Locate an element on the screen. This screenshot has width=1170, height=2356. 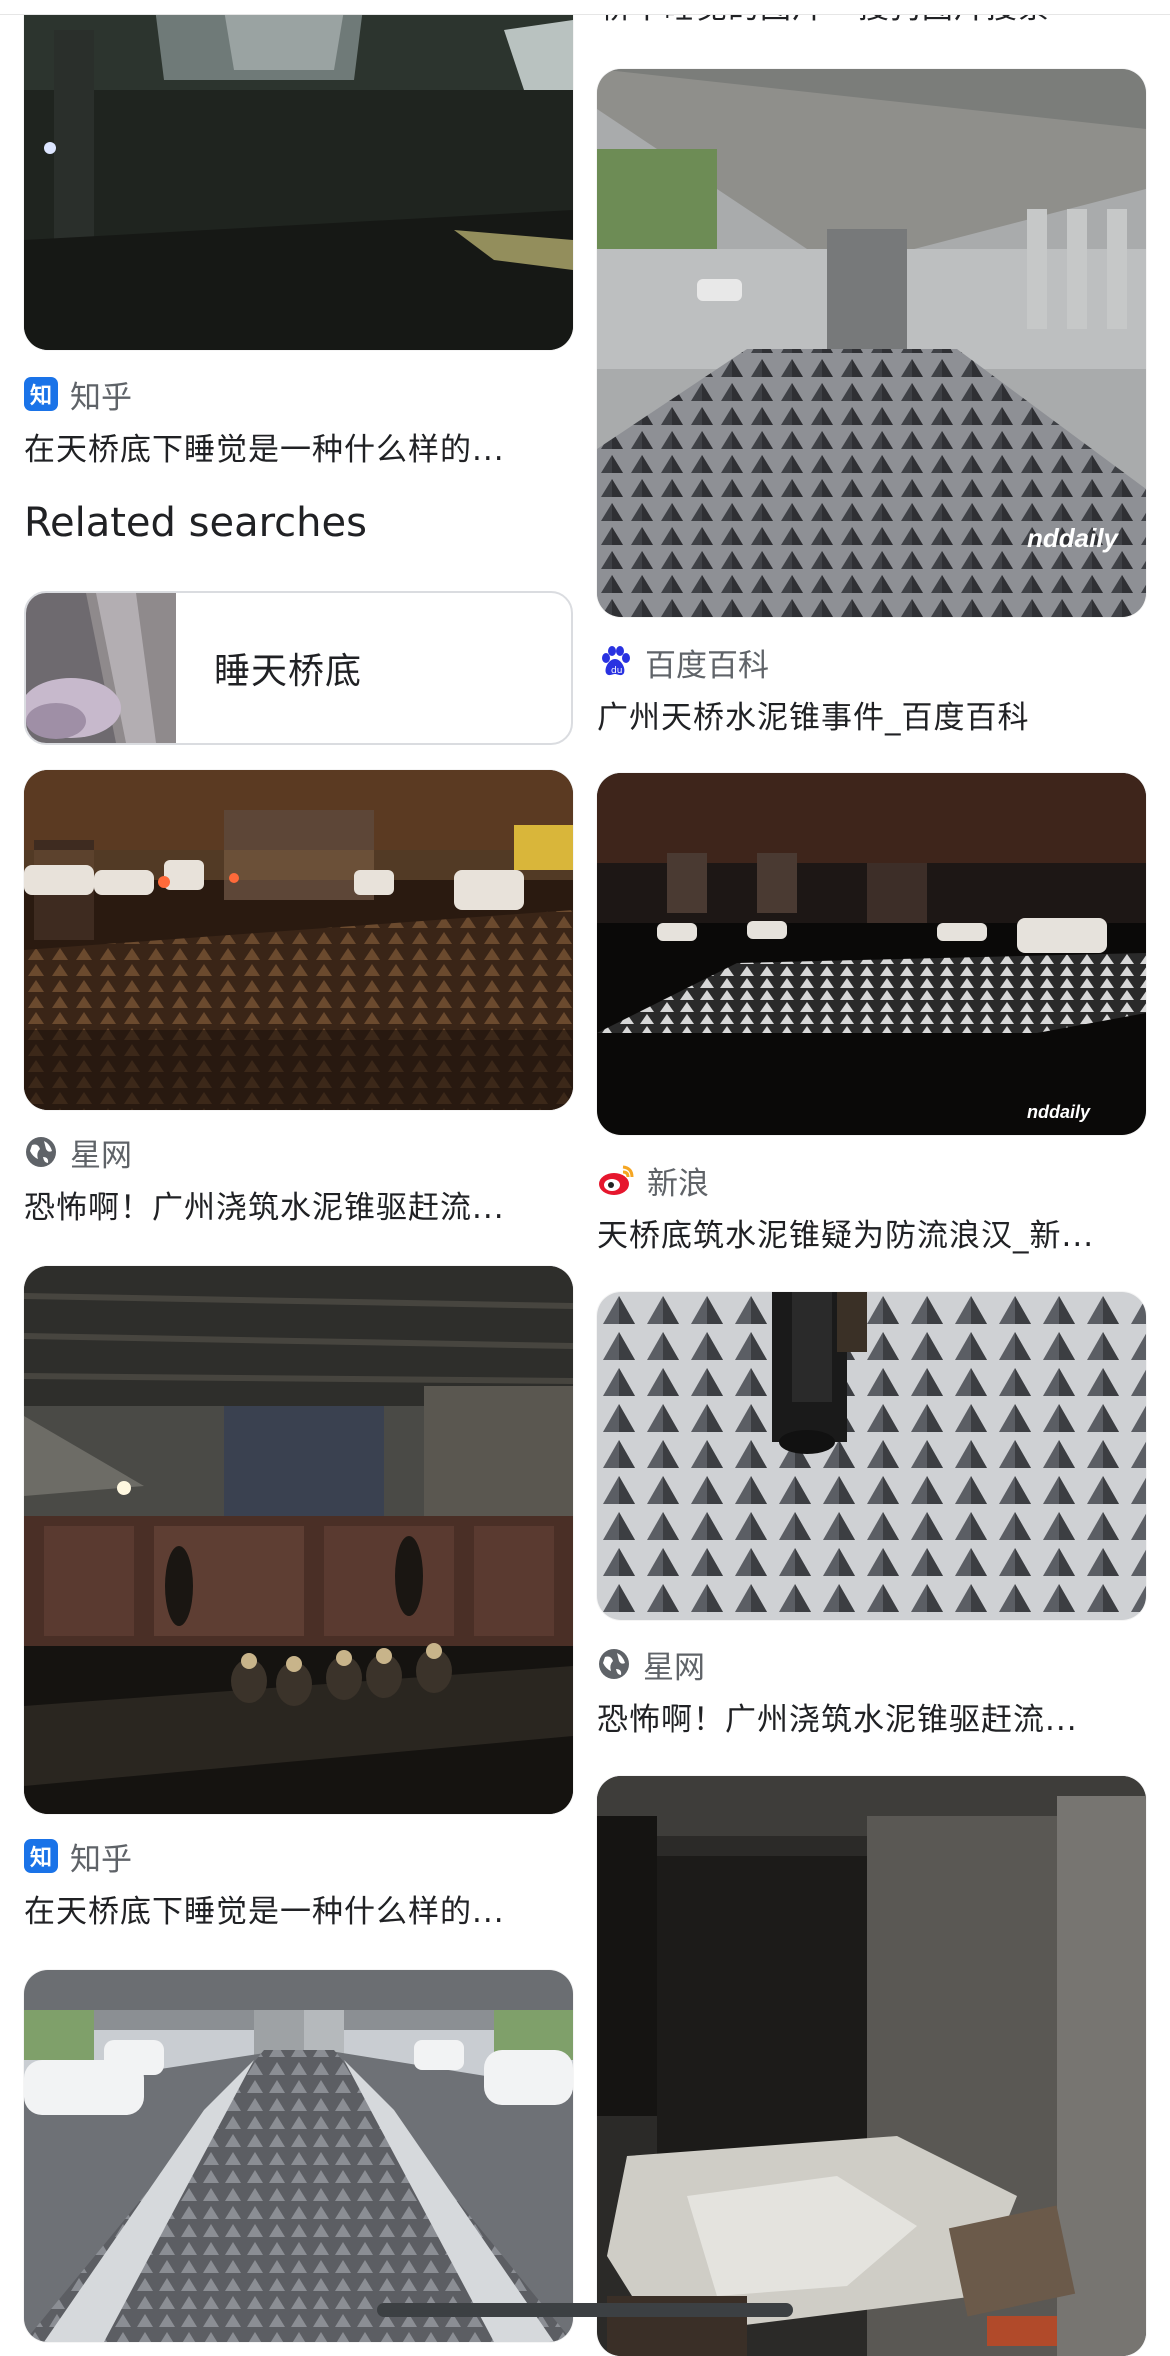
dark-shelter-photo is located at coordinates (871, 2066).